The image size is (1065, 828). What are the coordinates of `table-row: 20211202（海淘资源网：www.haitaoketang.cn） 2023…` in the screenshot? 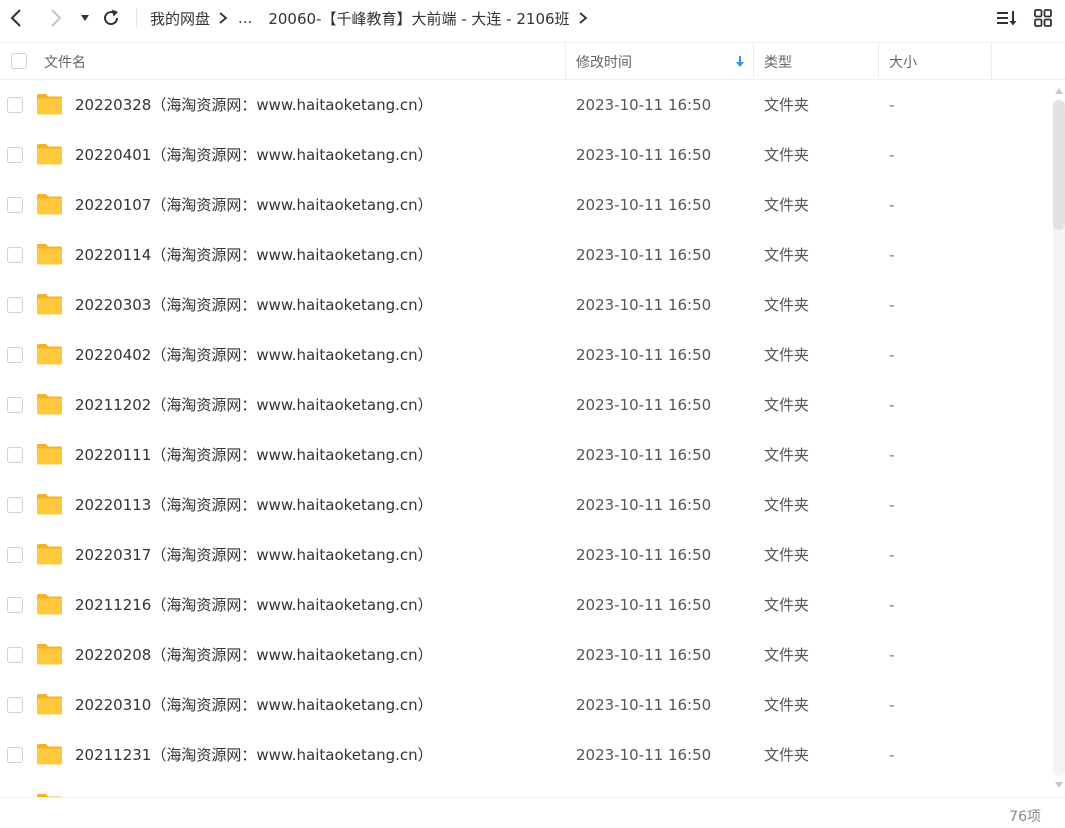 It's located at (525, 405).